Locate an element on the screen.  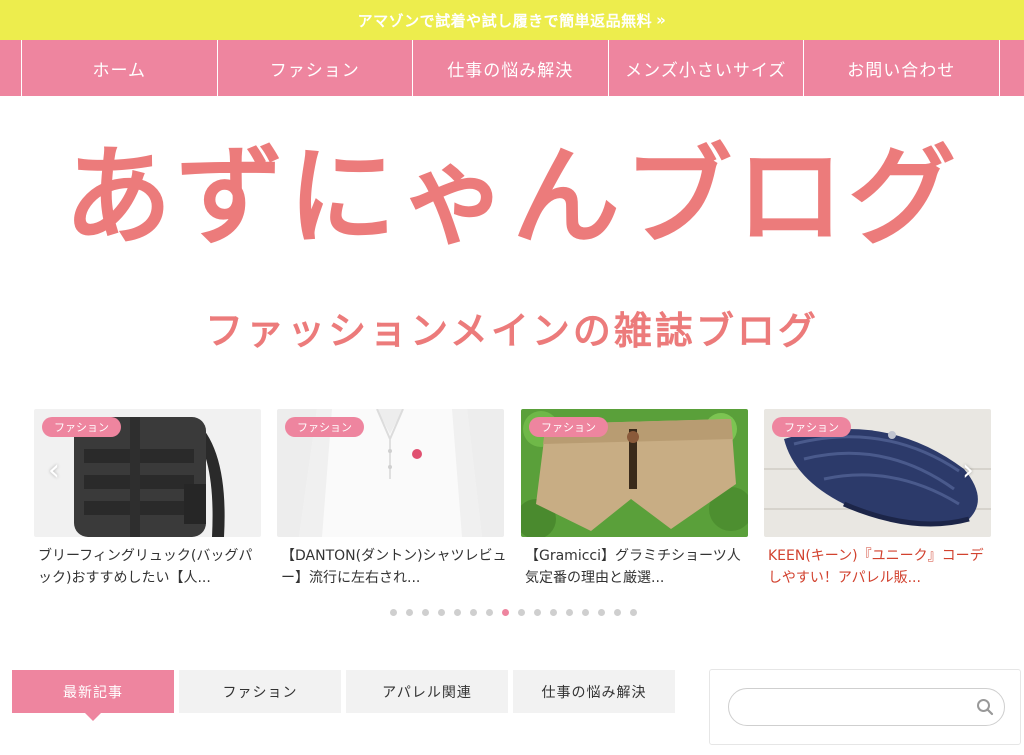
global-nav: ホーム ファション 仕事の悩み解決 メンズ小さいサイズ お問い合わせ is located at coordinates (512, 68).